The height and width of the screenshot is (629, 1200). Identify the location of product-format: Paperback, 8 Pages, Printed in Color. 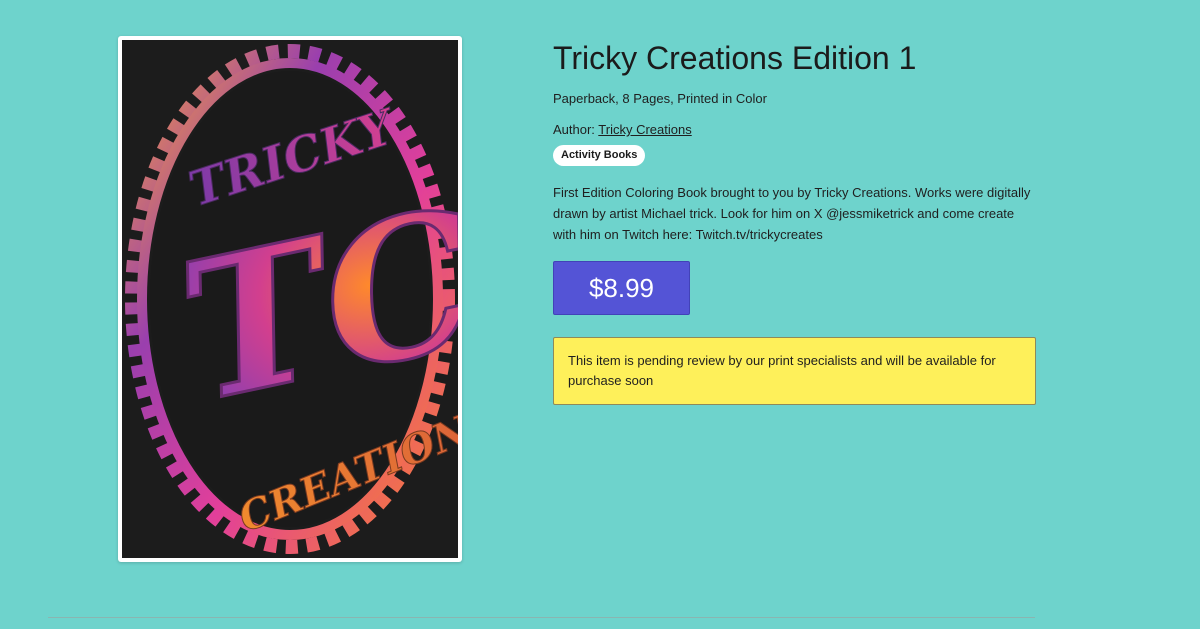
(660, 98).